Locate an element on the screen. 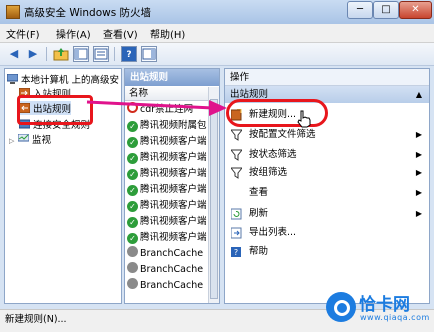 This screenshot has width=434, height=332. action-filter-state: 按状态筛选 ▶ is located at coordinates (327, 155).